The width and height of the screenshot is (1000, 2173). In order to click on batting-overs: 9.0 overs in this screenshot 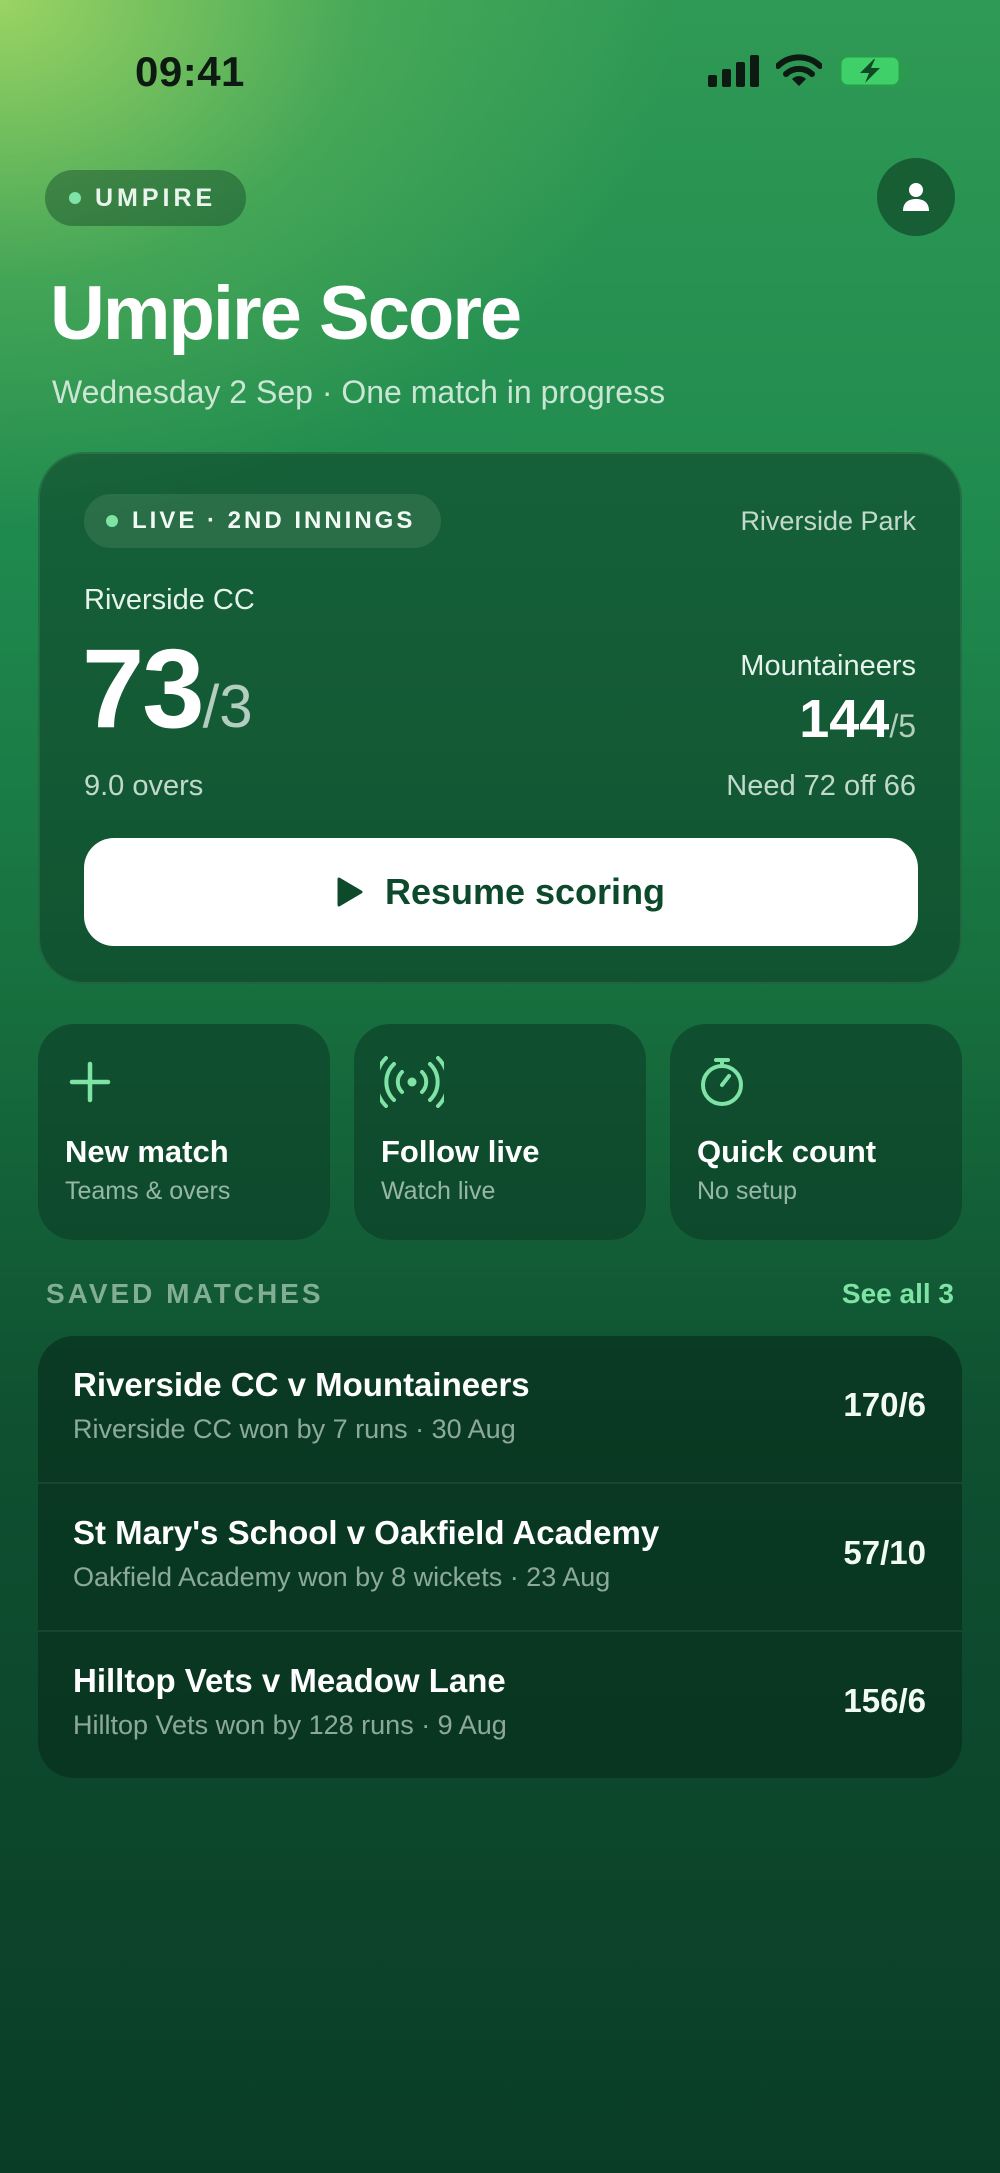, I will do `click(144, 786)`.